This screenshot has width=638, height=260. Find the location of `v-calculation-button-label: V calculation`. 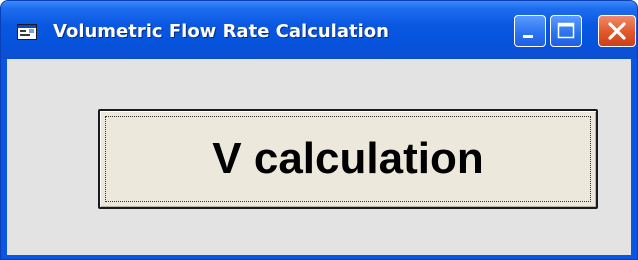

v-calculation-button-label: V calculation is located at coordinates (348, 158).